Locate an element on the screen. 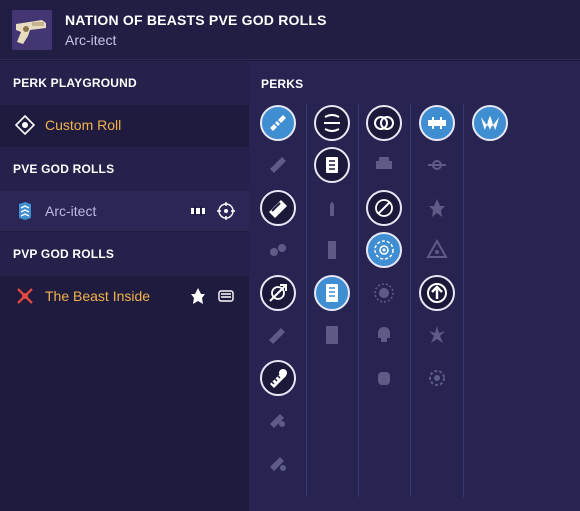 The height and width of the screenshot is (511, 580). pvp-roll-beast-inside: The Beast Inside is located at coordinates (124, 296).